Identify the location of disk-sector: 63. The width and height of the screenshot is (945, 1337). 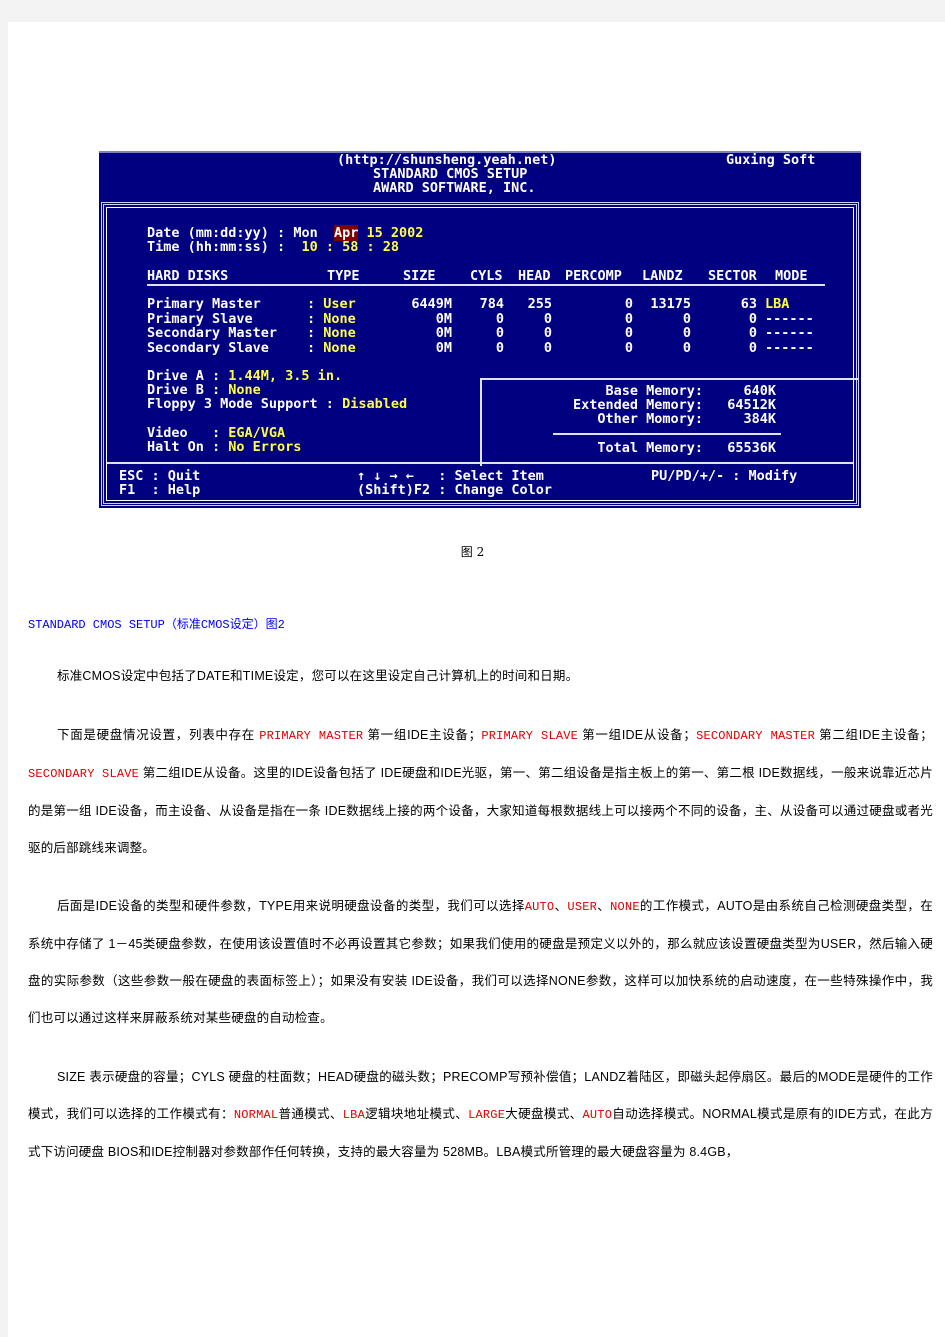
(748, 304).